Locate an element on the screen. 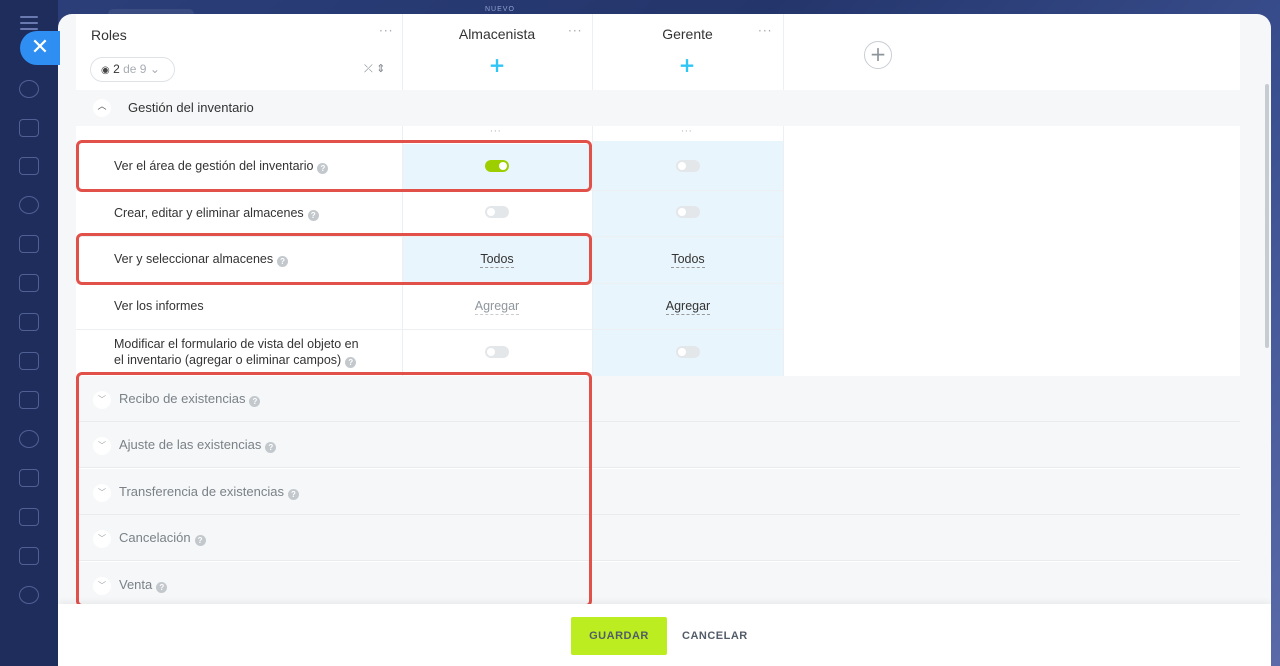  row-label: Crear, editar y eliminar almacenes? is located at coordinates (216, 213).